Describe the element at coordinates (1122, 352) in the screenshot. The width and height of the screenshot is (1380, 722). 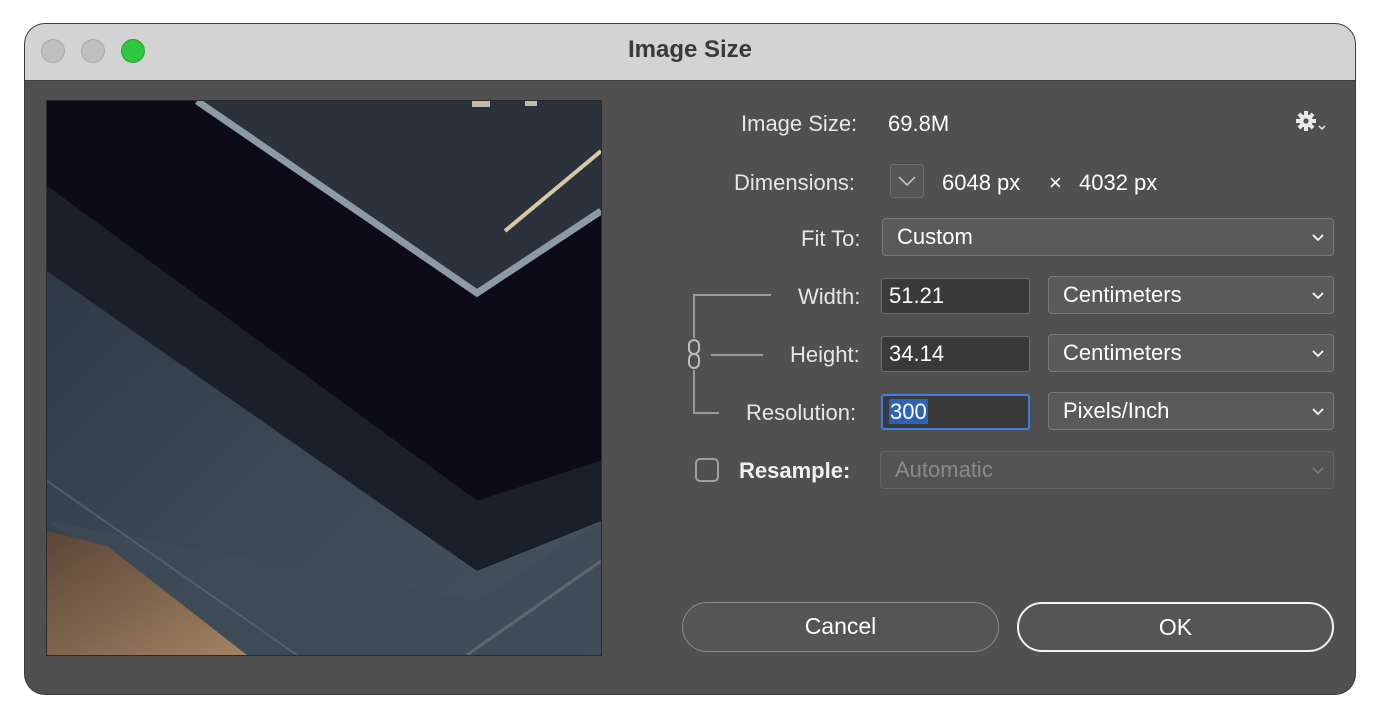
I see `height-unit-value: Centimeters` at that location.